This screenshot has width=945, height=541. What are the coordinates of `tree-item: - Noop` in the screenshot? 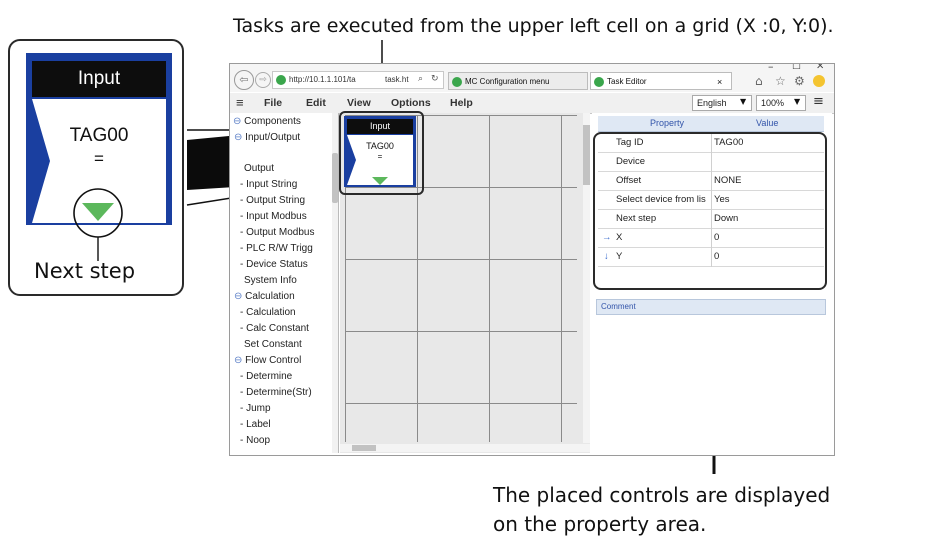 It's located at (255, 440).